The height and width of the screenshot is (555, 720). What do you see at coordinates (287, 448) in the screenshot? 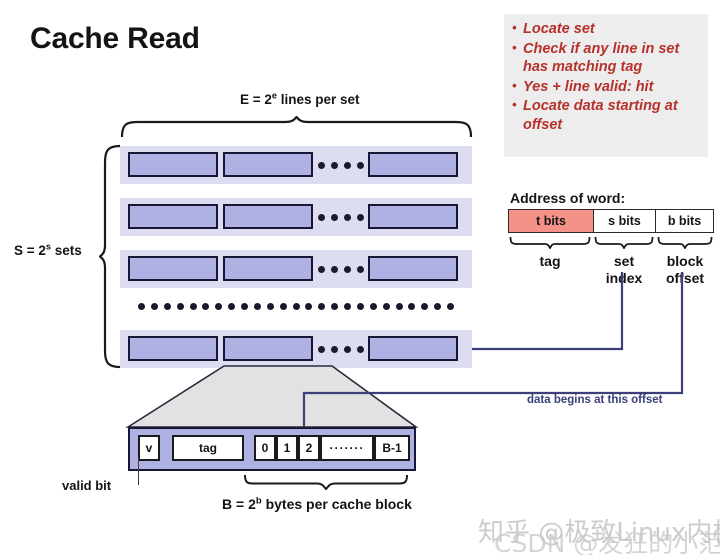
I see `byte-cell-1: 1` at bounding box center [287, 448].